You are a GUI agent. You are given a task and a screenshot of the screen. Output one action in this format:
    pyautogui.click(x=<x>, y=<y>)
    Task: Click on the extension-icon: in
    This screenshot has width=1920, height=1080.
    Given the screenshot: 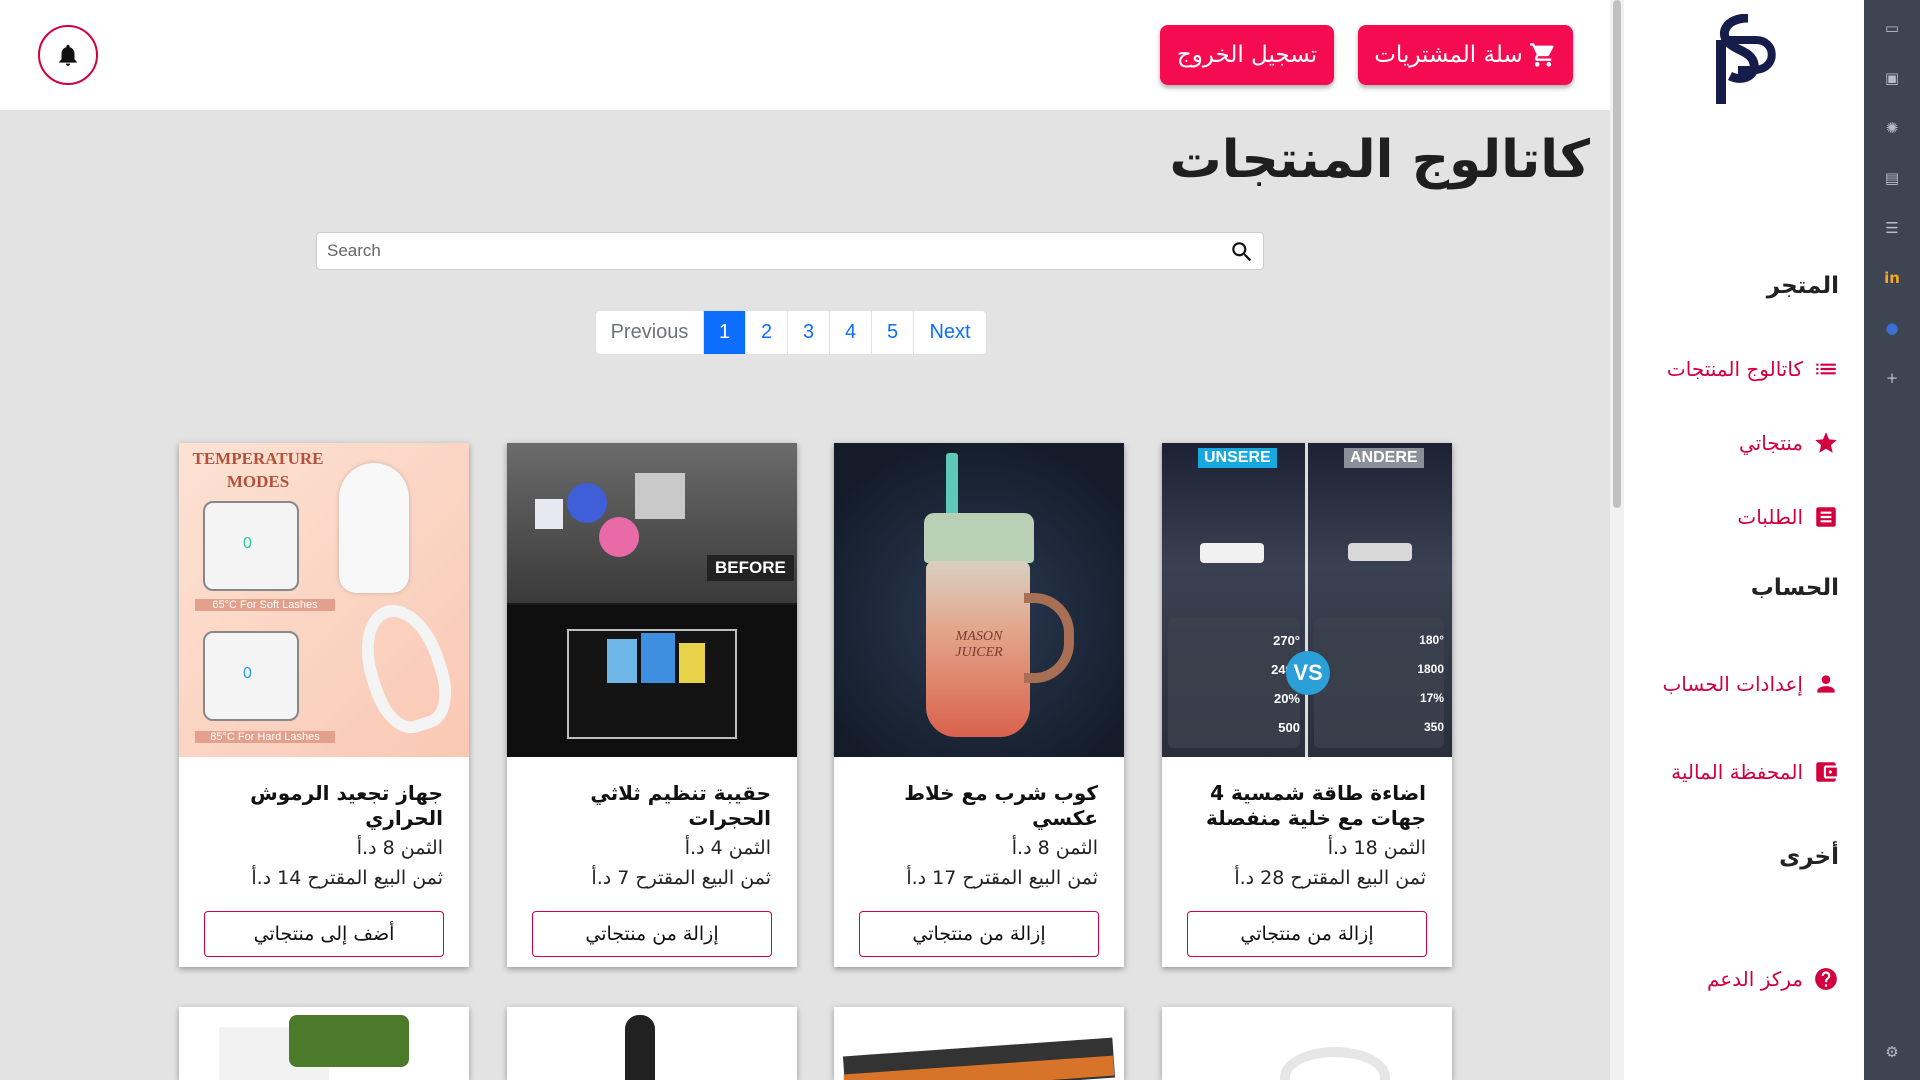 What is the action you would take?
    pyautogui.click(x=1892, y=278)
    